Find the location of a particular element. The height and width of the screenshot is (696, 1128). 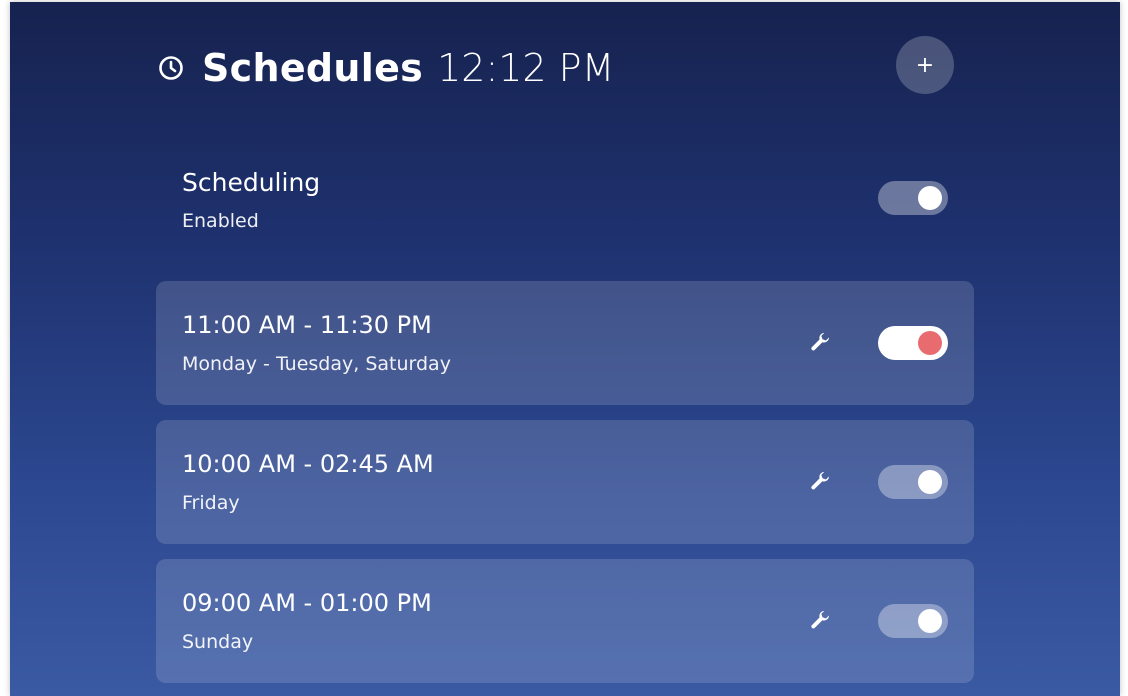

schedule-time-range: 10:00 AM - 02:45 AM is located at coordinates (308, 464).